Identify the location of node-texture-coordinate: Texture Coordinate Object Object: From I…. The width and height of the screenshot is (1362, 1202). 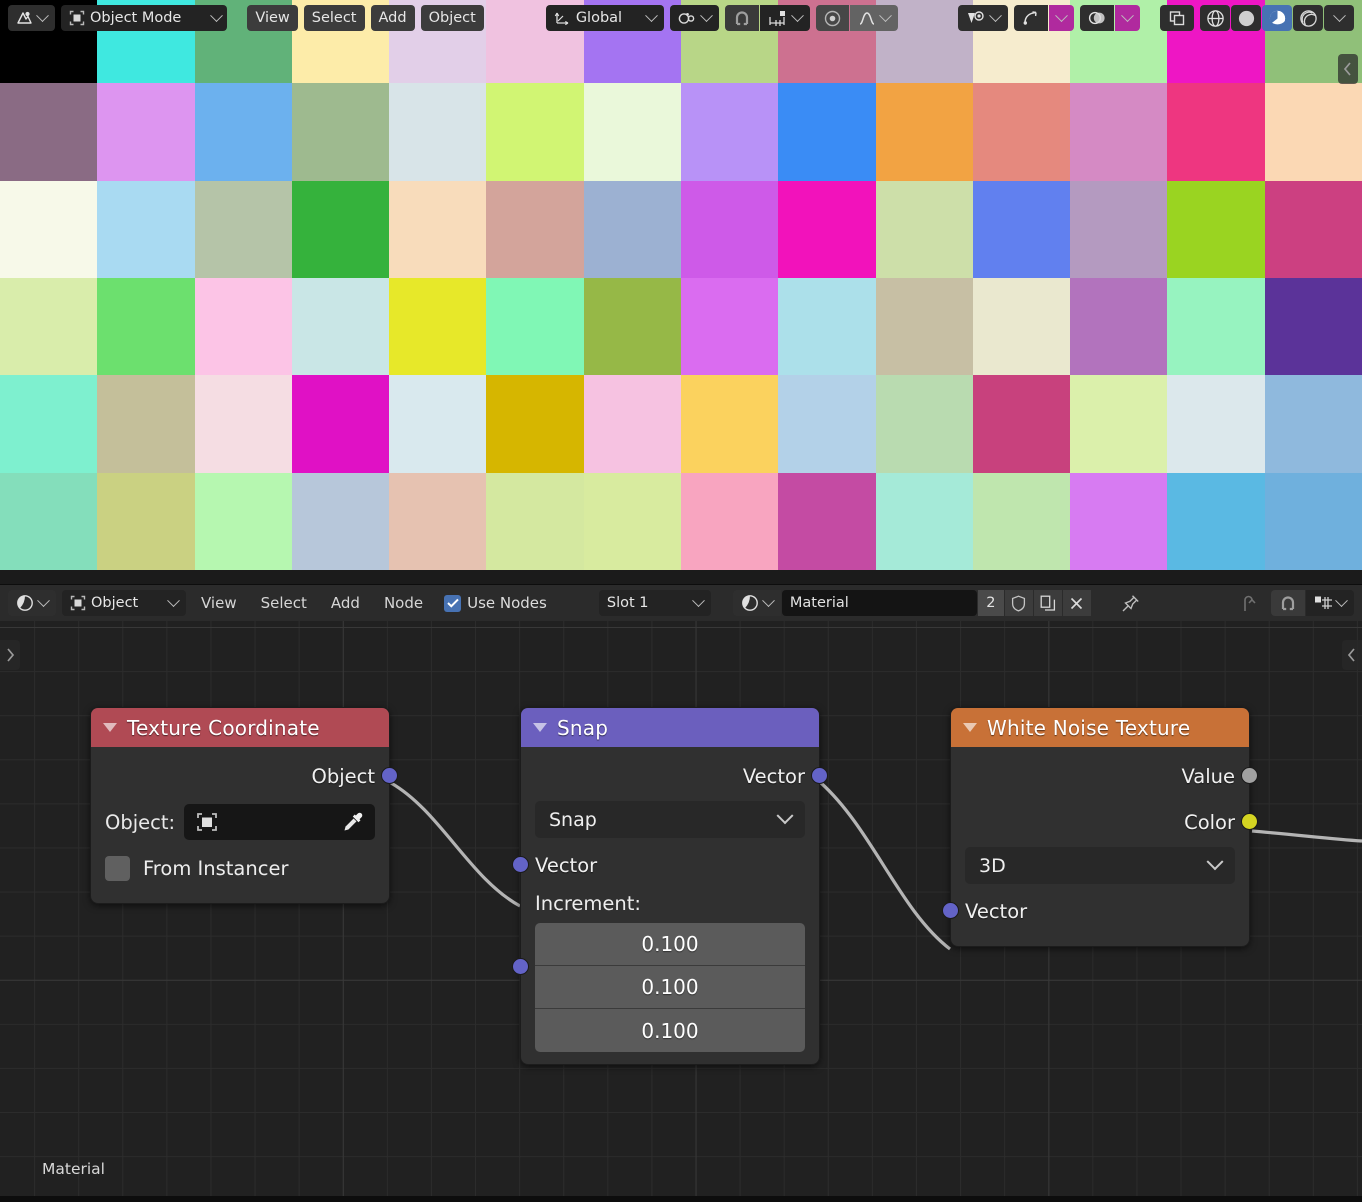
(244, 805).